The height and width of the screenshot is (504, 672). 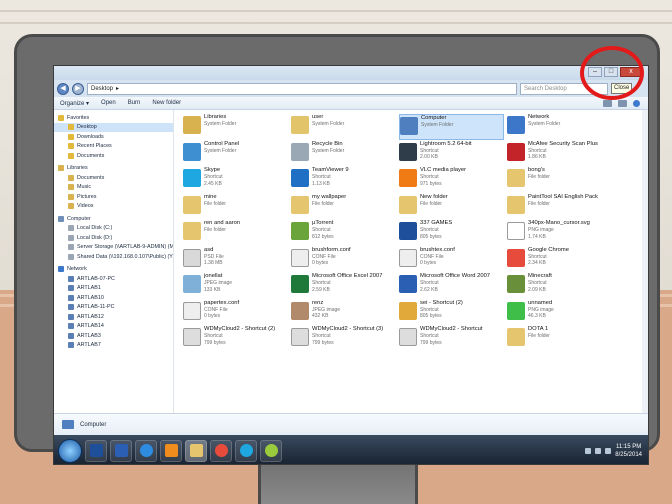 What do you see at coordinates (134, 103) in the screenshot?
I see `burn-button: Burn` at bounding box center [134, 103].